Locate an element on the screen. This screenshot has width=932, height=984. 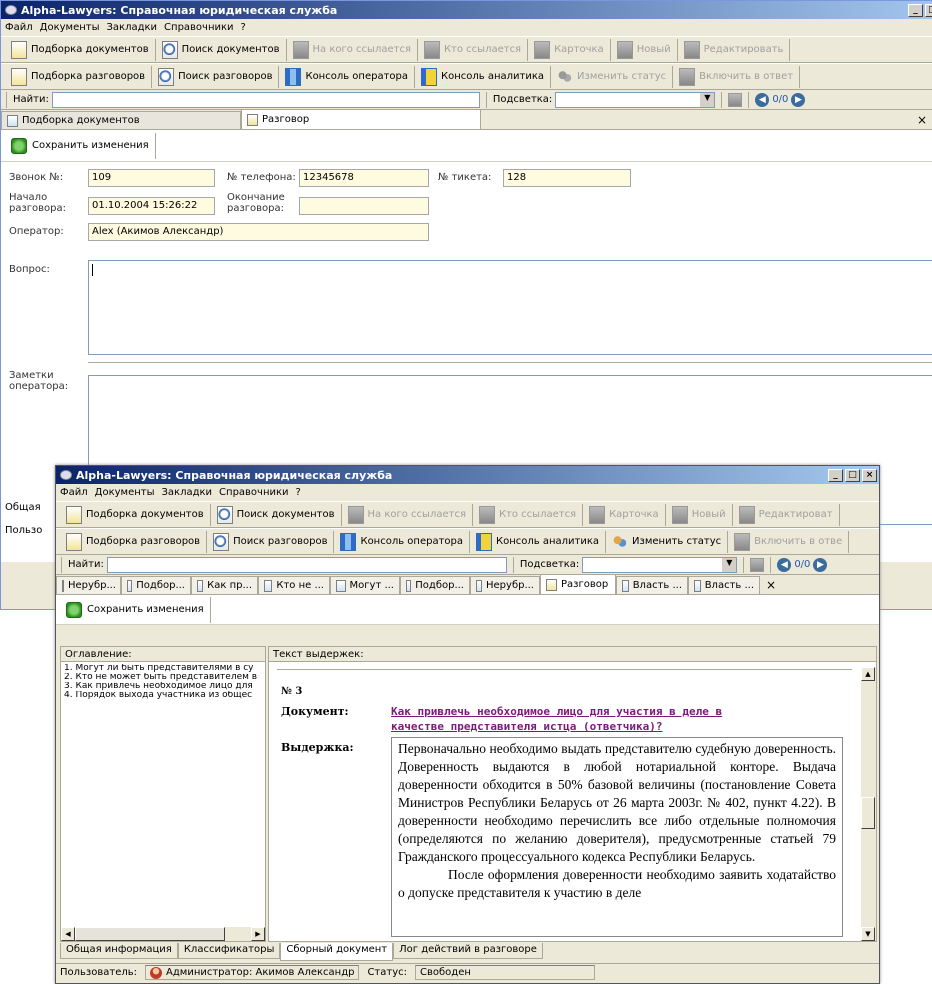
edit-button: Редактировать is located at coordinates (734, 49).